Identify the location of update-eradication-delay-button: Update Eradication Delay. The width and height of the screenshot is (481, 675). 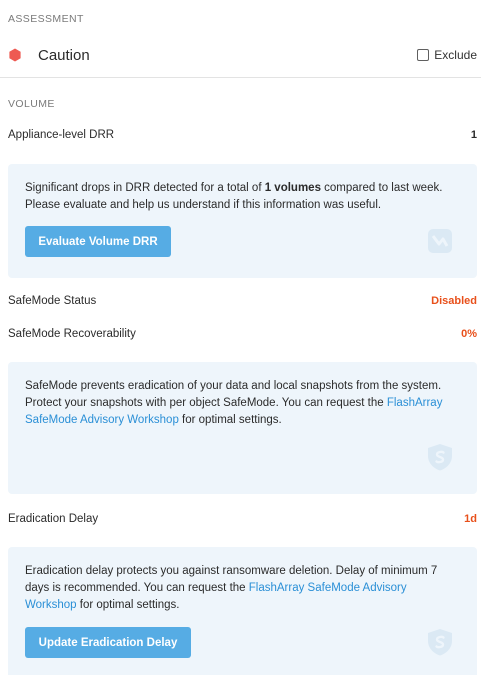
(108, 642).